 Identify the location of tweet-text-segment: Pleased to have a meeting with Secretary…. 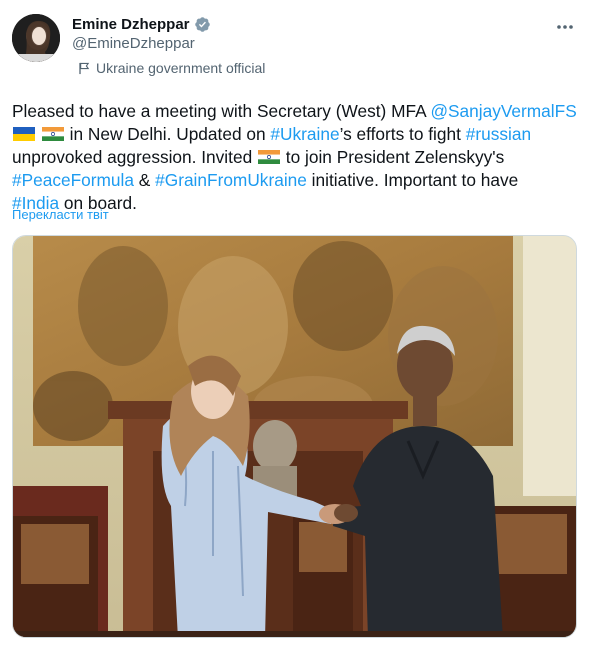
(221, 111).